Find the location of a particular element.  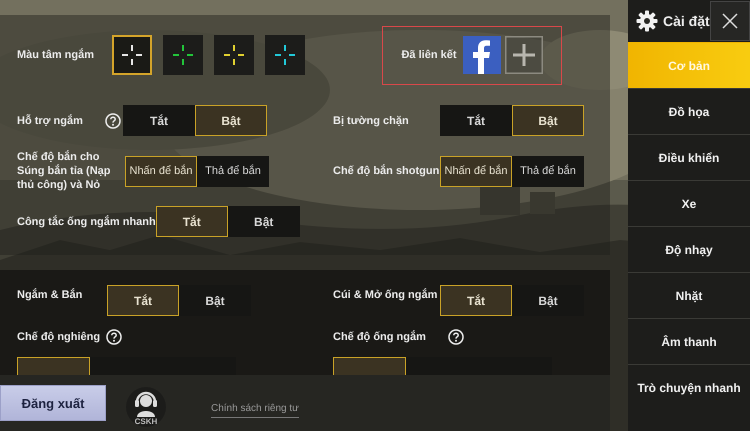

setting-label: Cúi & Mở ống ngắm is located at coordinates (385, 295).